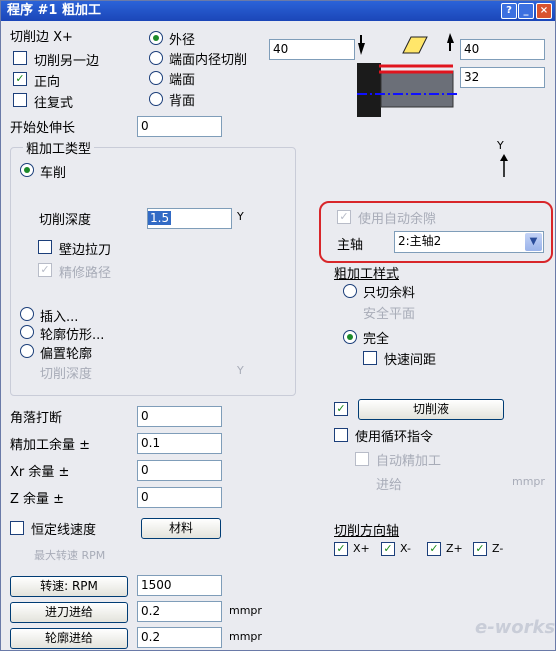 The image size is (556, 651). Describe the element at coordinates (41, 37) in the screenshot. I see `cut-edge-label: 切削边 X+` at that location.